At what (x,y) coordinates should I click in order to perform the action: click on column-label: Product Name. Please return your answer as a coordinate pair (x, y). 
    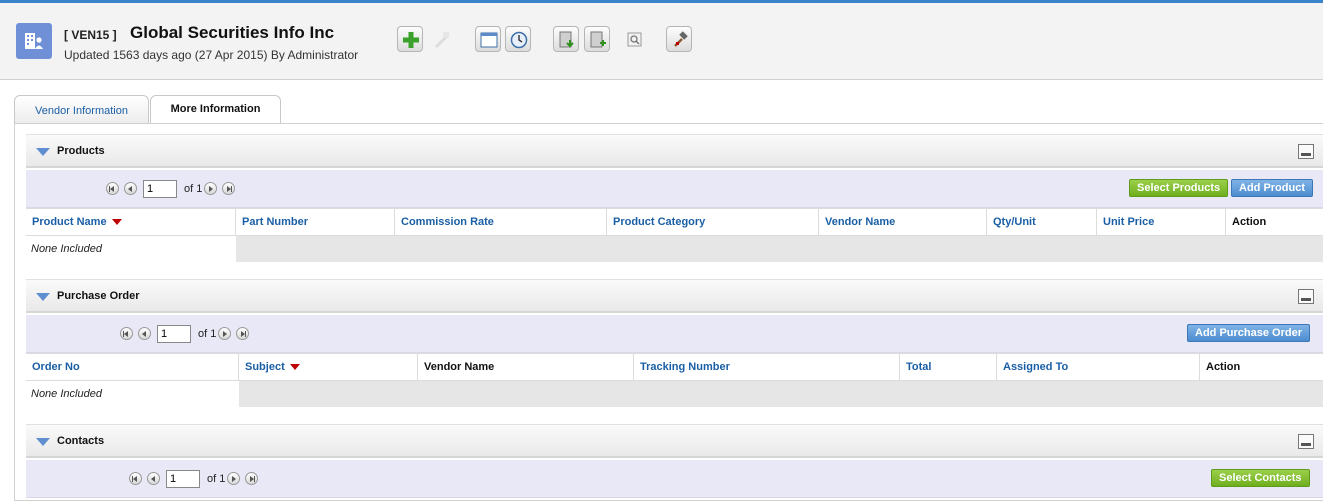
    Looking at the image, I should click on (69, 222).